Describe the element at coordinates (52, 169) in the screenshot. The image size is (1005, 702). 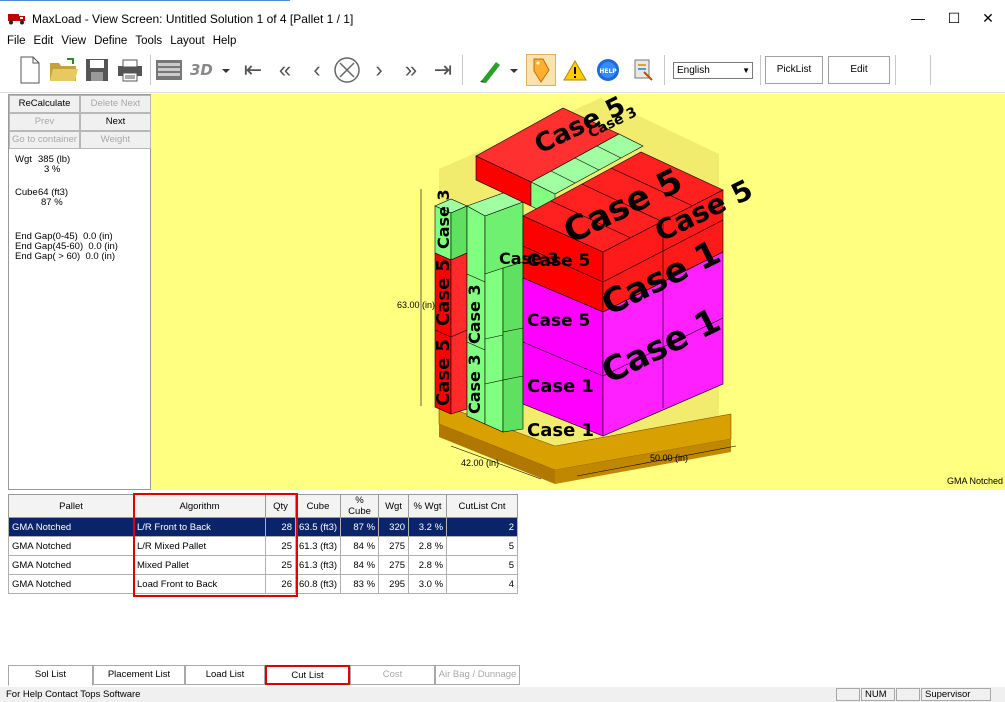
I see `wgt-percent: 3 %` at that location.